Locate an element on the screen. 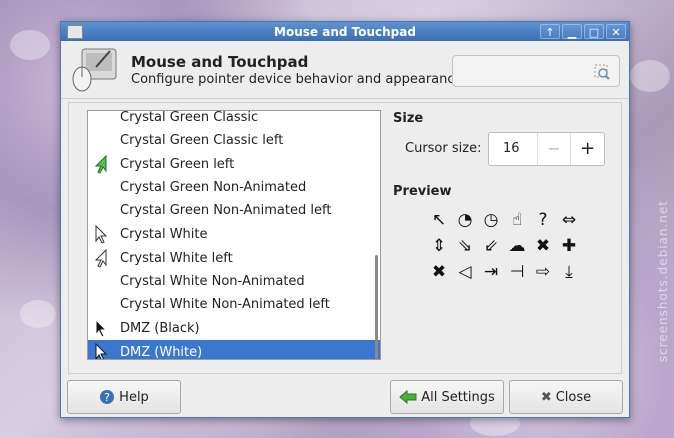 The height and width of the screenshot is (438, 674). size-heading: Size is located at coordinates (408, 118).